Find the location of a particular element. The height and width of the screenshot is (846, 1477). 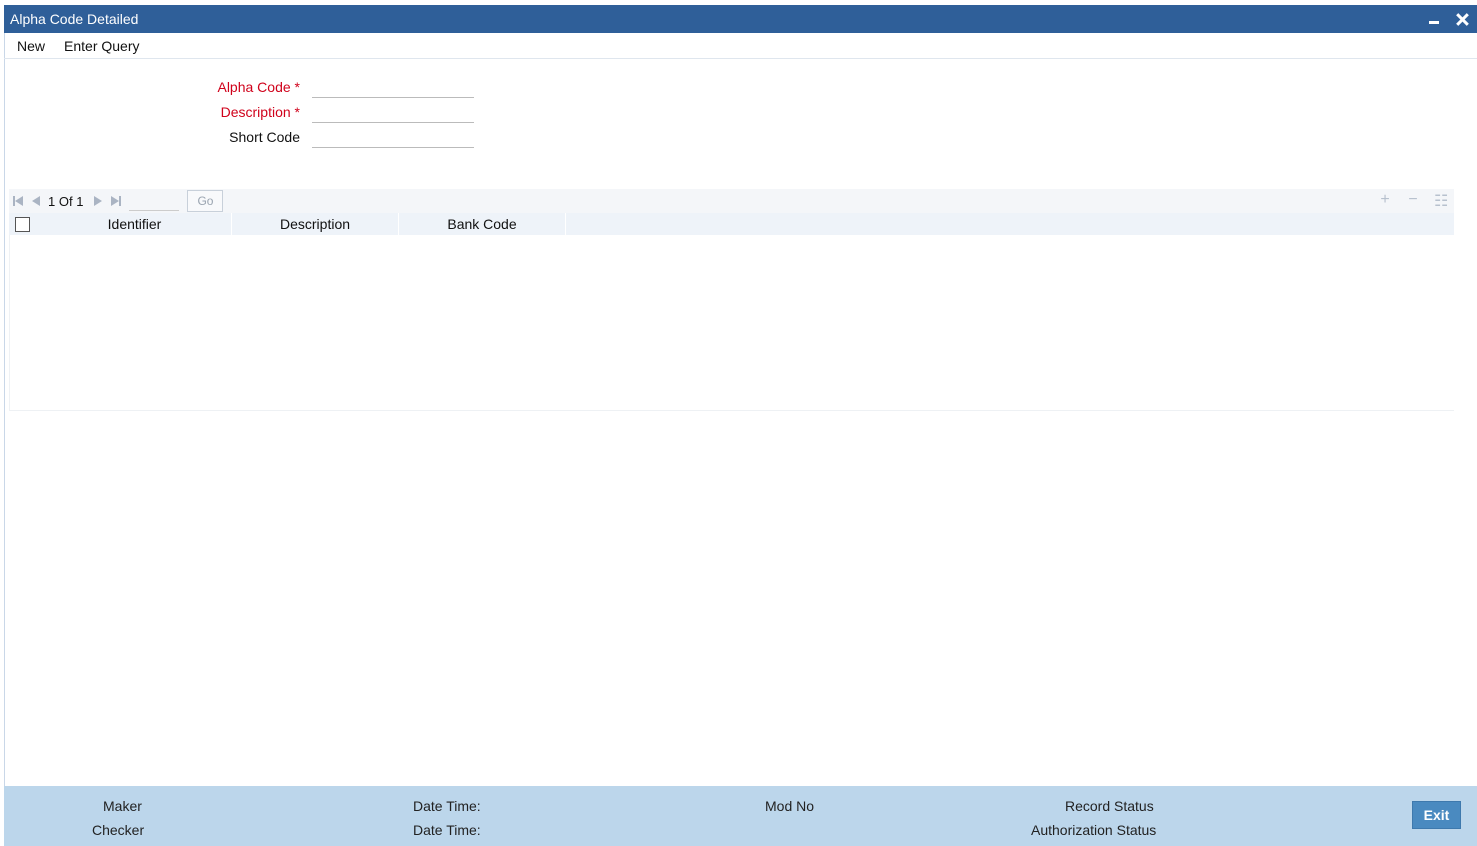

select-all-checkbox is located at coordinates (22, 224).